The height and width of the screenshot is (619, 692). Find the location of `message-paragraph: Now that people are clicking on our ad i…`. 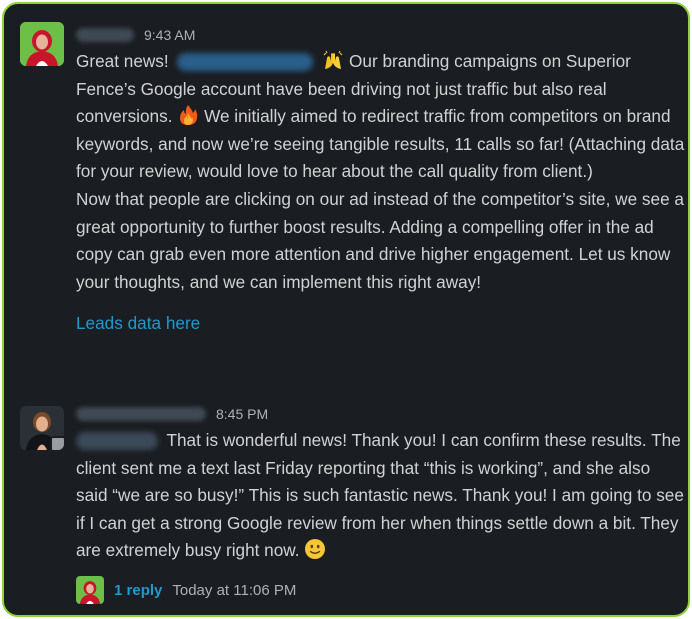

message-paragraph: Now that people are clicking on our ad i… is located at coordinates (380, 240).